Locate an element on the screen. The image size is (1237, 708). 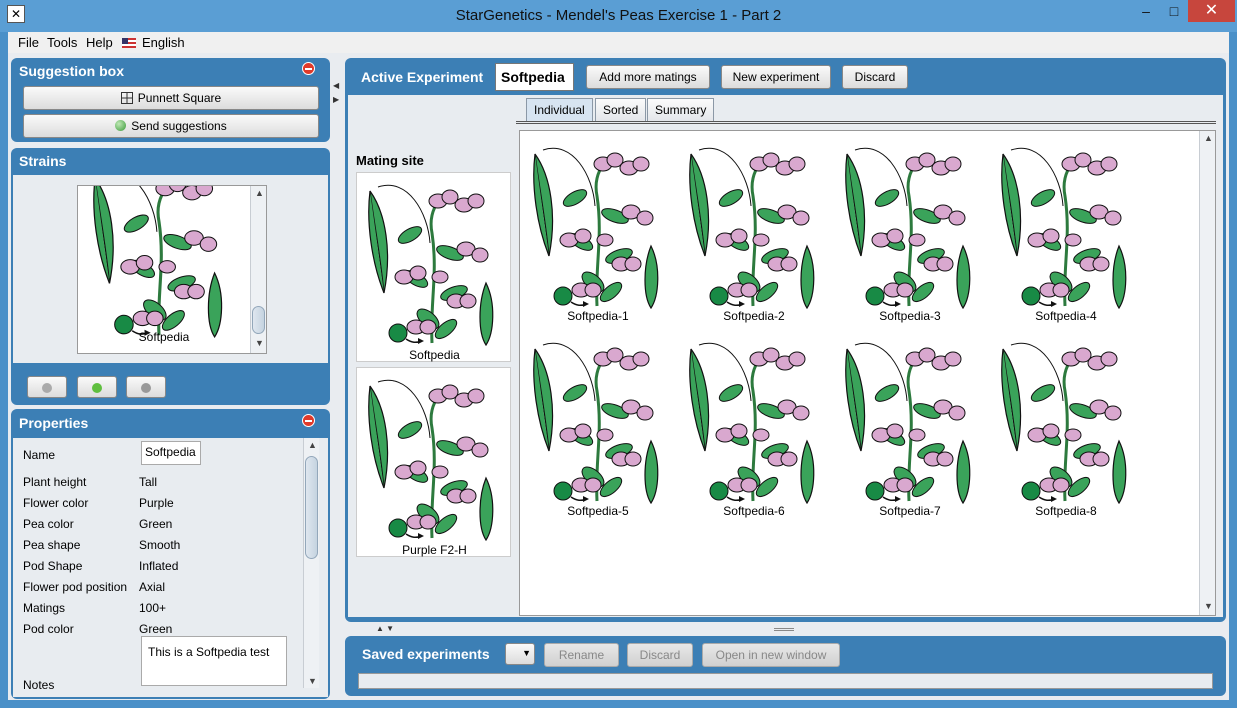
strains-title: Strains is located at coordinates (43, 161).